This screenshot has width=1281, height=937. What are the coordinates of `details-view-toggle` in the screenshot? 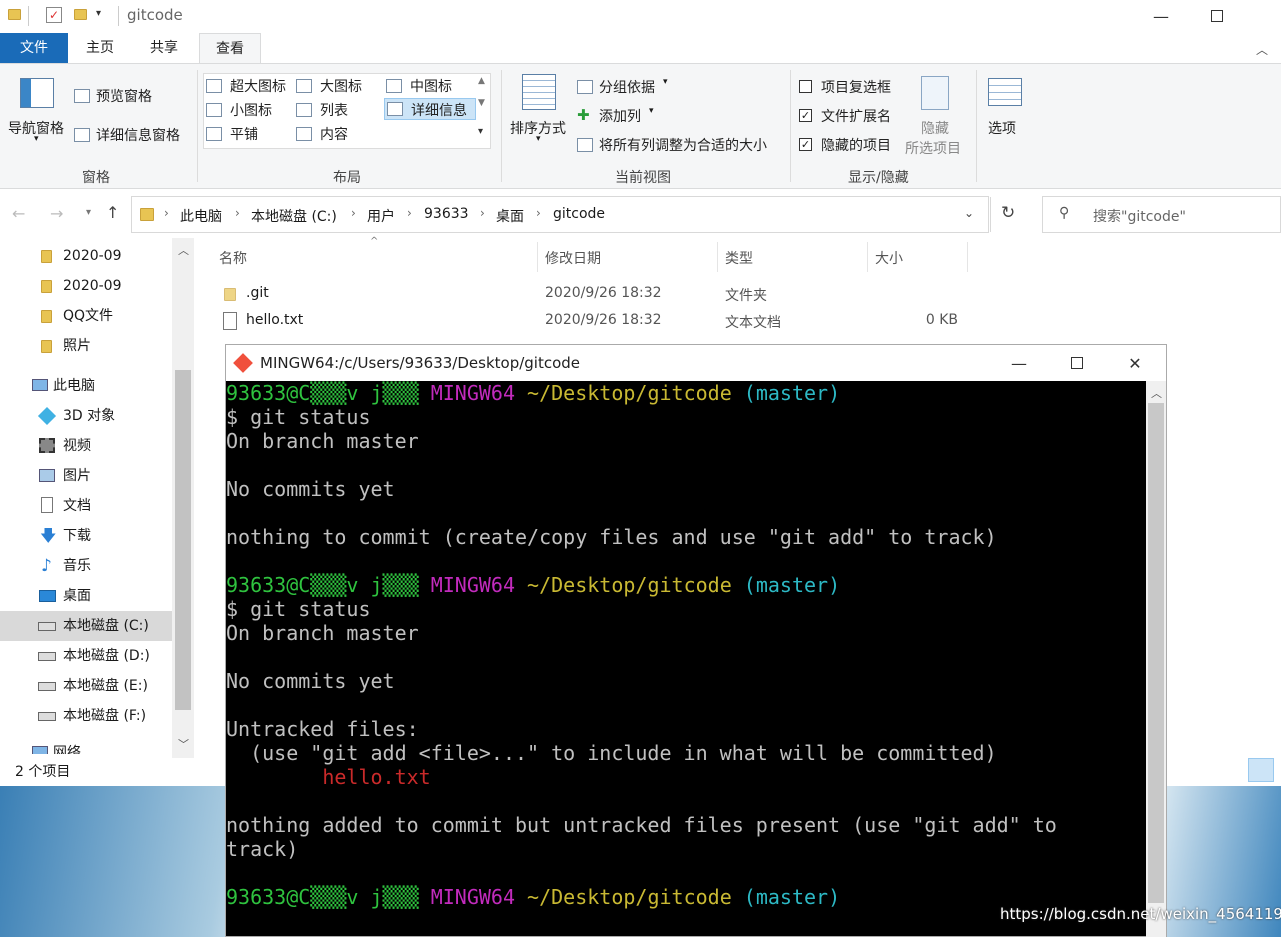 It's located at (1261, 770).